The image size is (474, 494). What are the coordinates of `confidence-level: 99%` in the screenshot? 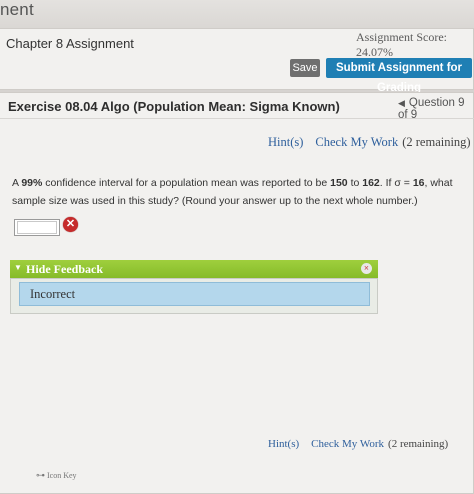 It's located at (32, 183).